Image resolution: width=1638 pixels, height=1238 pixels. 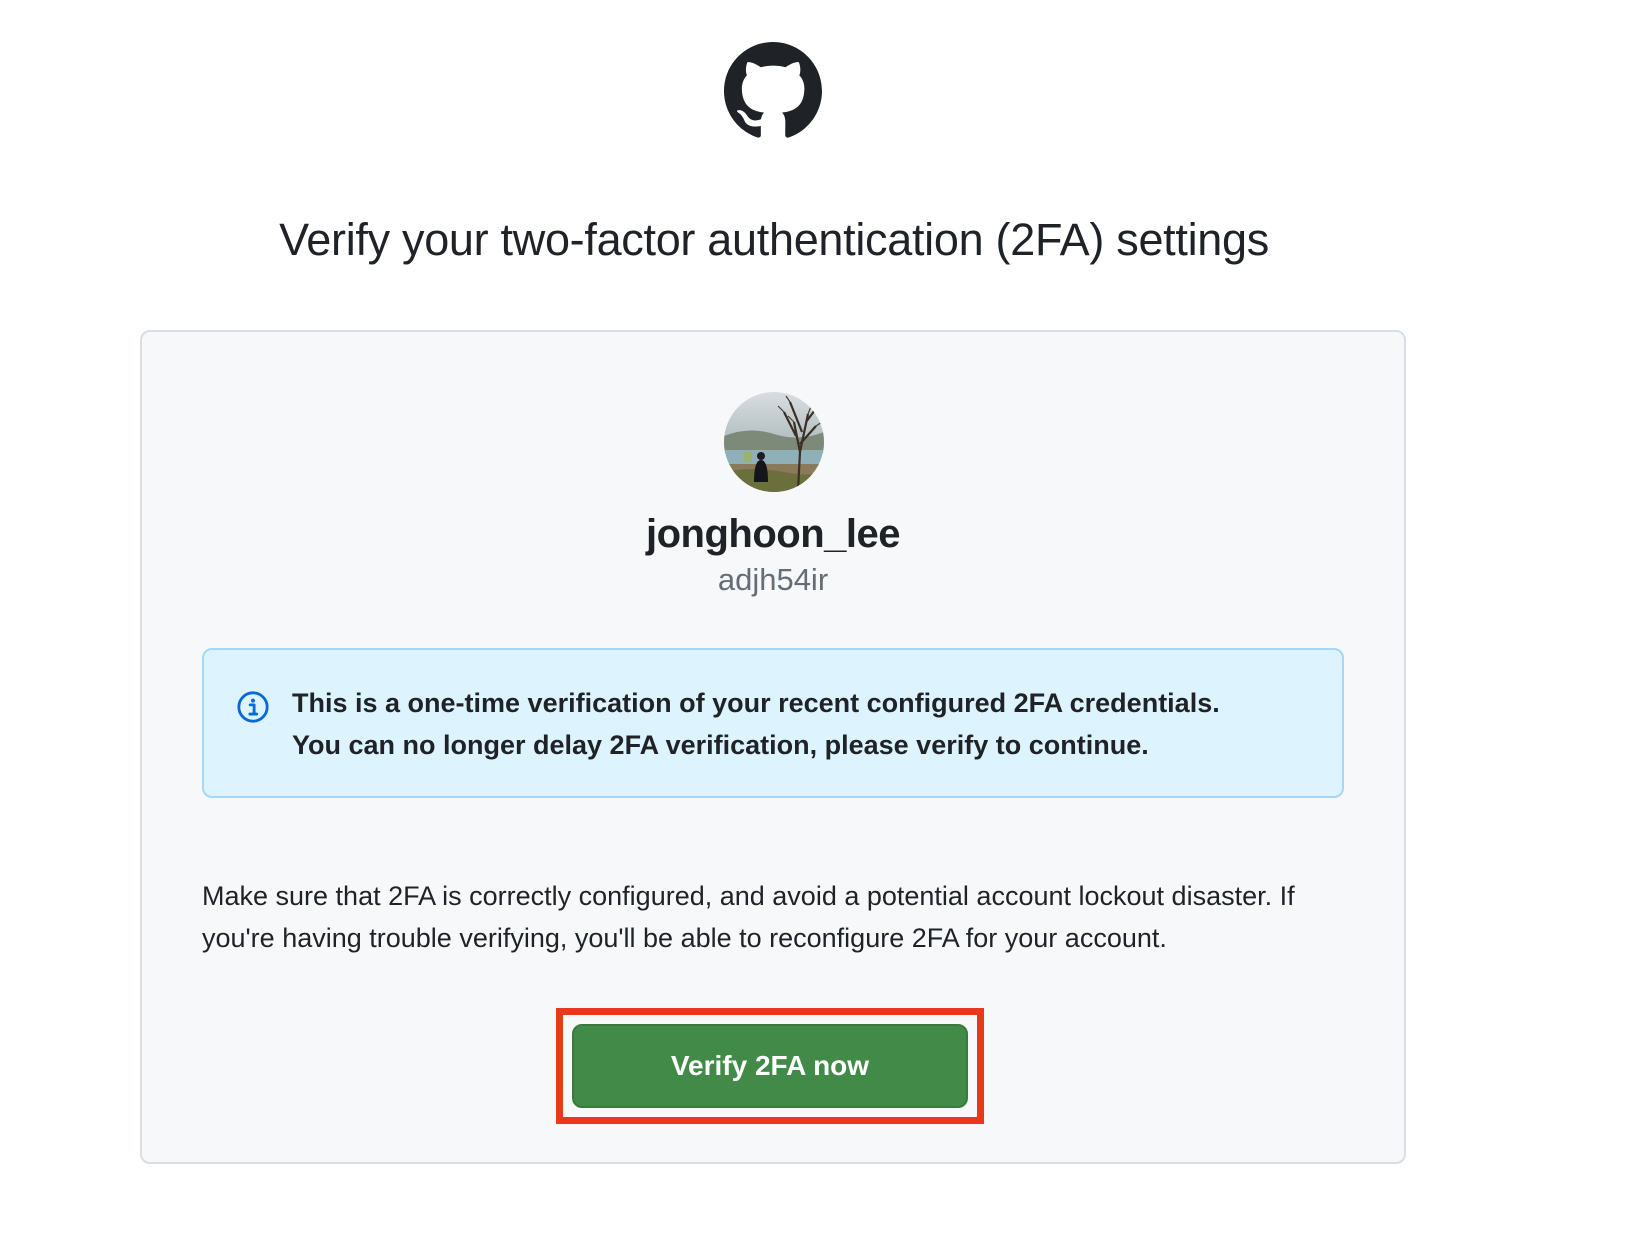 What do you see at coordinates (770, 1066) in the screenshot?
I see `verify-2fa-button: Verify 2FA now` at bounding box center [770, 1066].